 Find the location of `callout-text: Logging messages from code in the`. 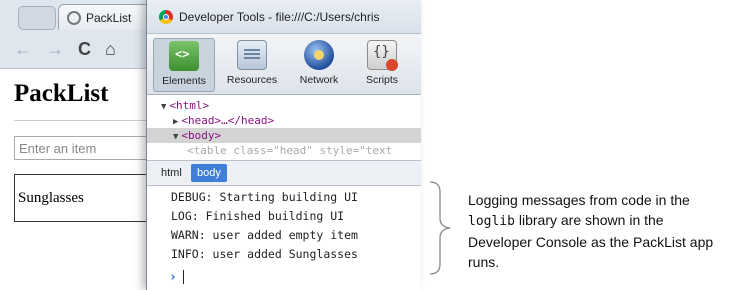

callout-text: Logging messages from code in the is located at coordinates (579, 200).